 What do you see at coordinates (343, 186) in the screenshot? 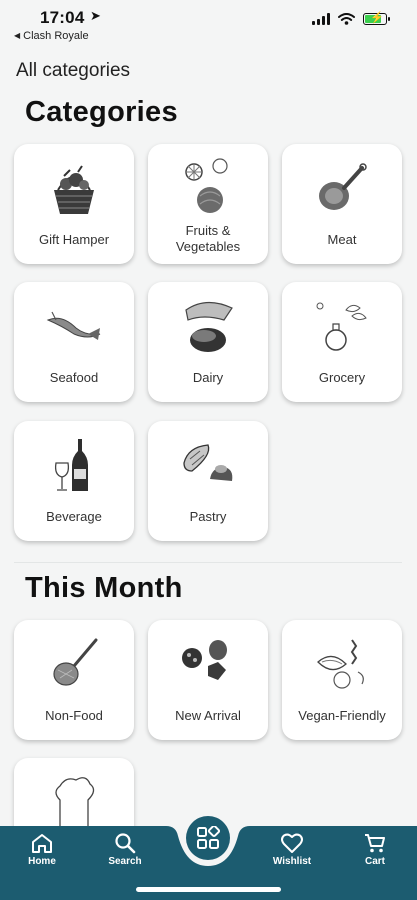
I see `meat-icon` at bounding box center [343, 186].